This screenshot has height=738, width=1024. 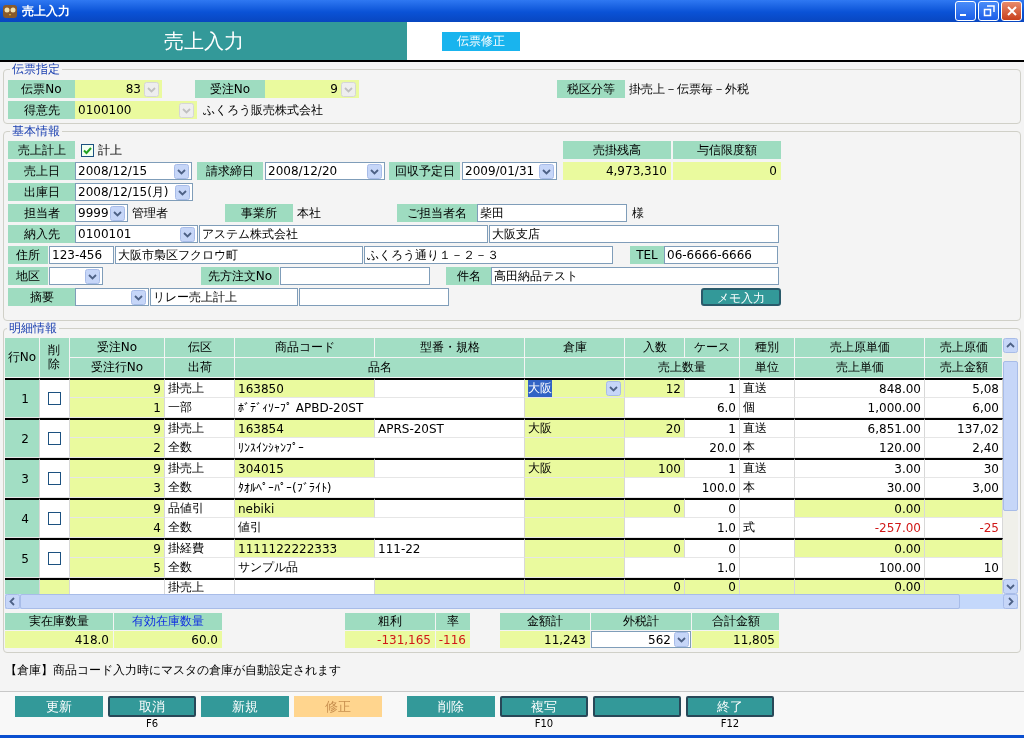 I want to click on column-header: 品名, so click(x=380, y=368).